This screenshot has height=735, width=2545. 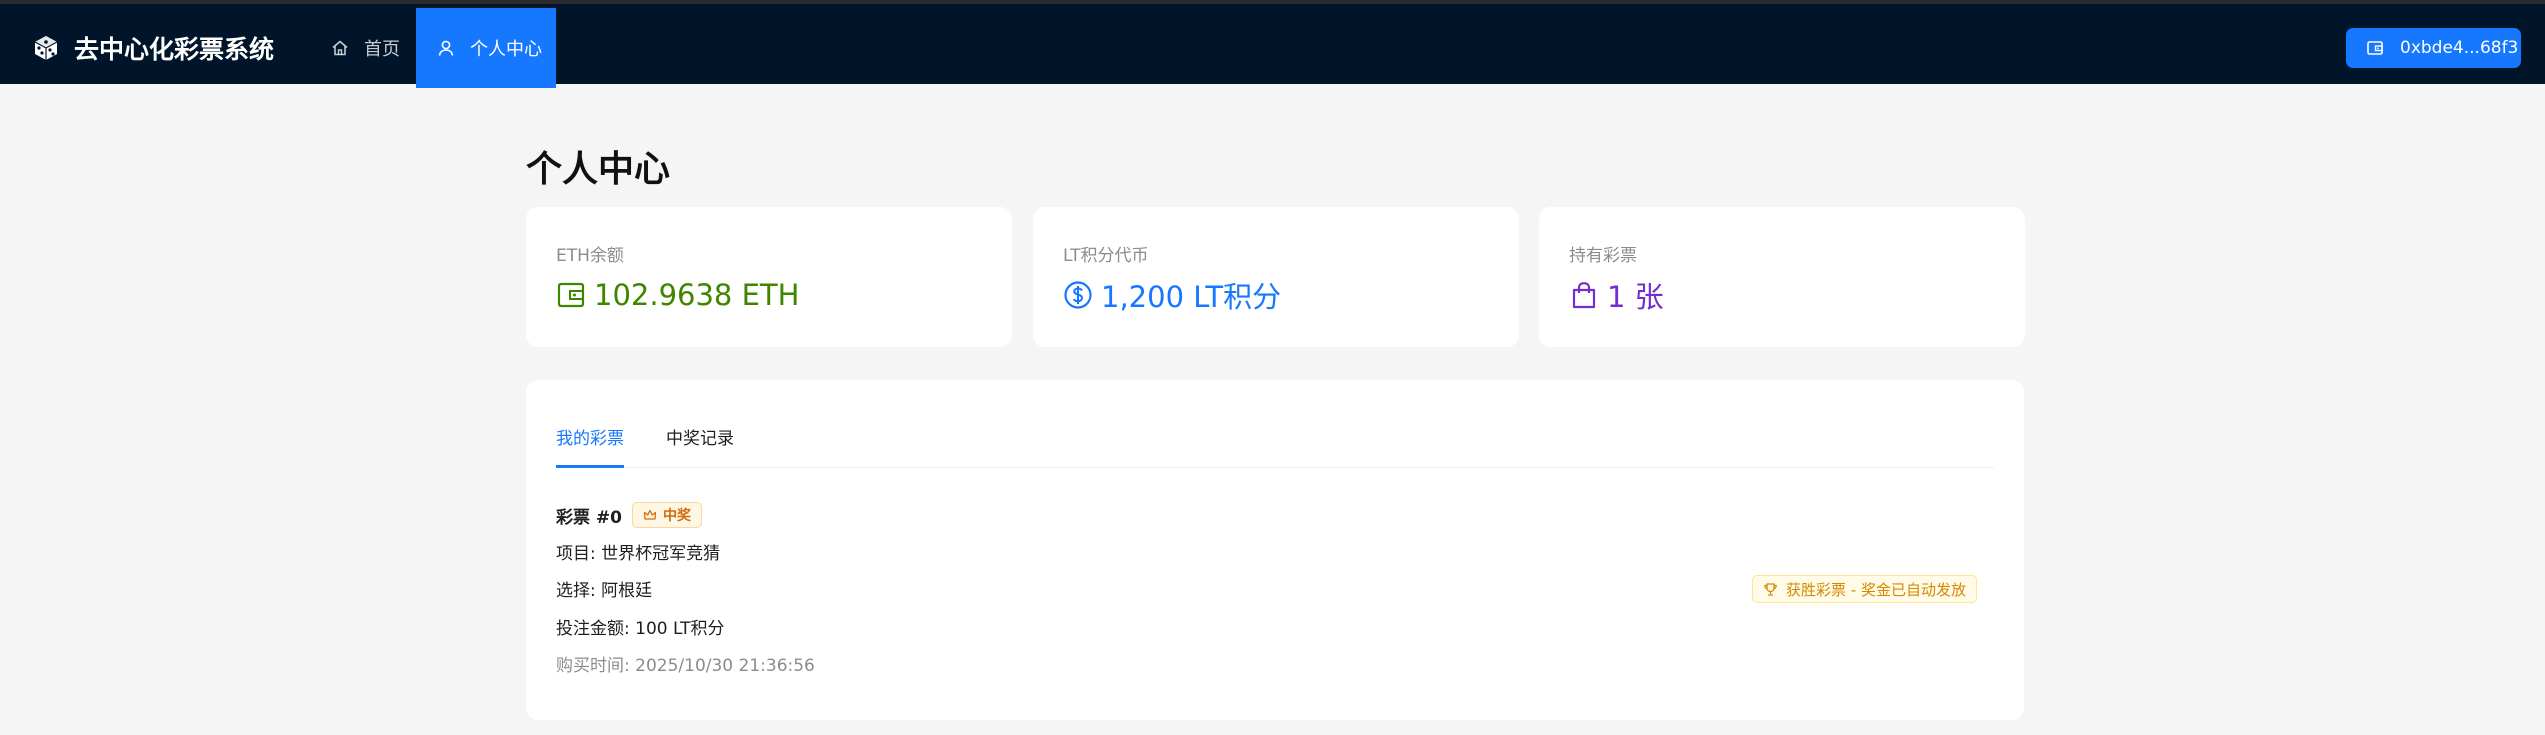 I want to click on stat-value: 1 张, so click(x=1616, y=295).